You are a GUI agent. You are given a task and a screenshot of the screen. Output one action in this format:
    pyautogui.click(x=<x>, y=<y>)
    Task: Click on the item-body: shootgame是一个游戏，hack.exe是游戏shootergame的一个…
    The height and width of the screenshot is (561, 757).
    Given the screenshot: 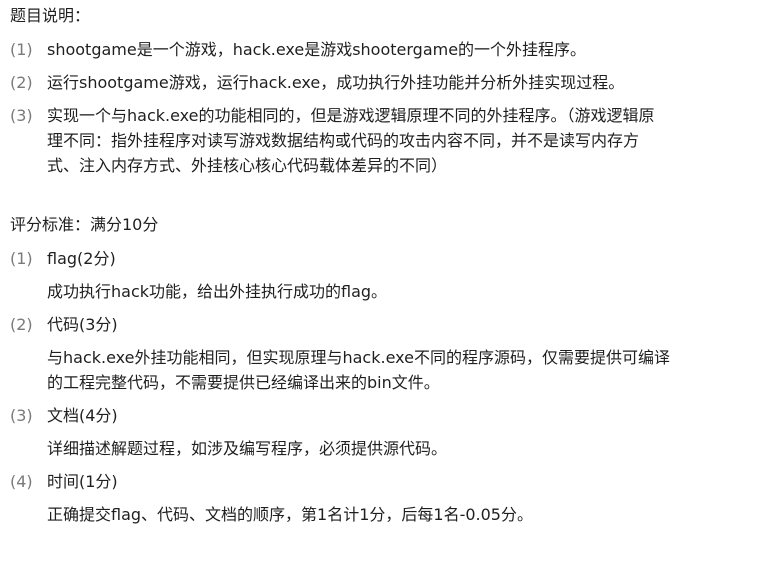 What is the action you would take?
    pyautogui.click(x=398, y=49)
    